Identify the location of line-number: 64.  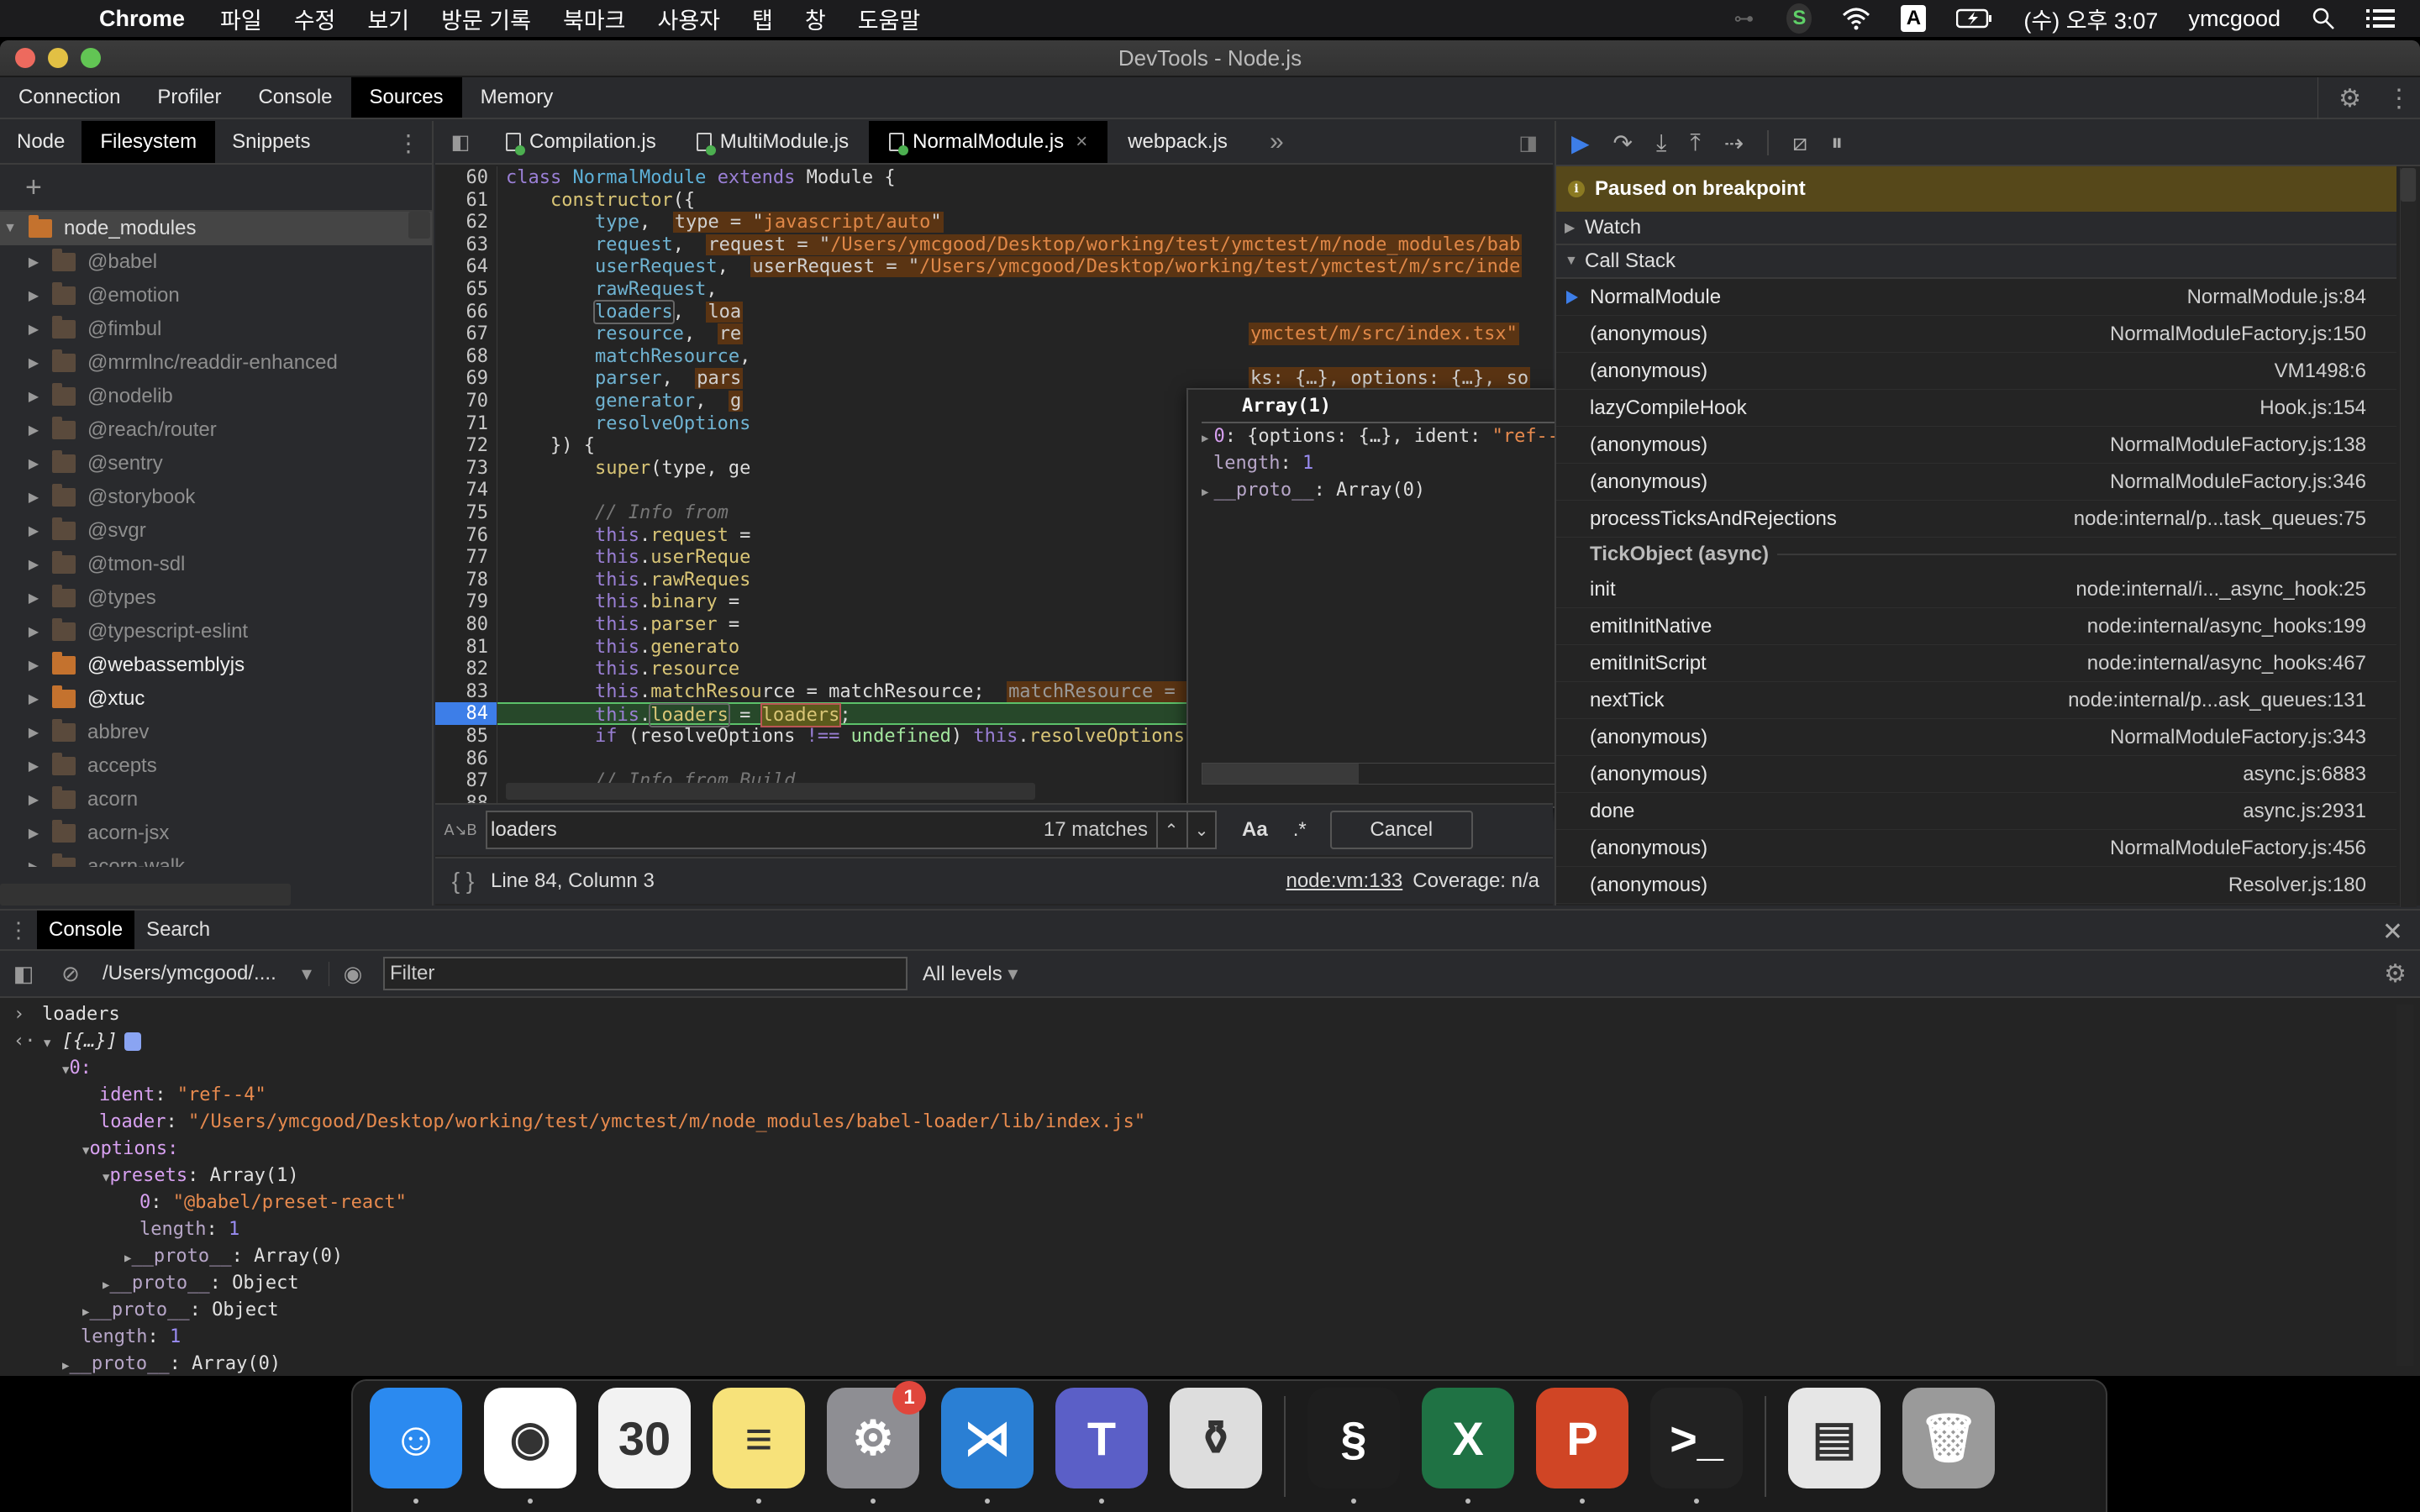
(466, 267).